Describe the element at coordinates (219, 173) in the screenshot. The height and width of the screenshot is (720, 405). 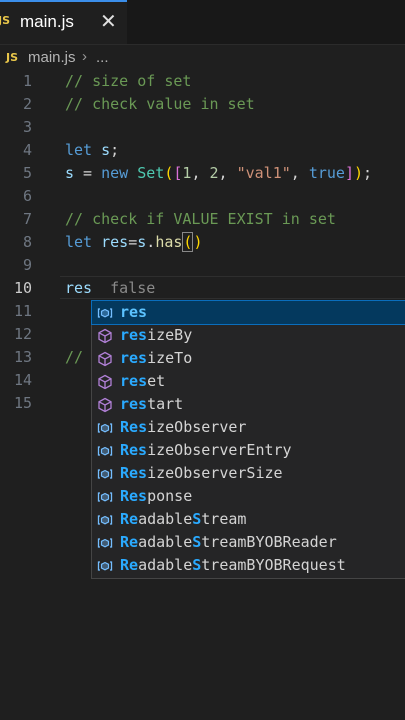
I see `code-text: s = new Set([1, 2, "val1", true]);` at that location.